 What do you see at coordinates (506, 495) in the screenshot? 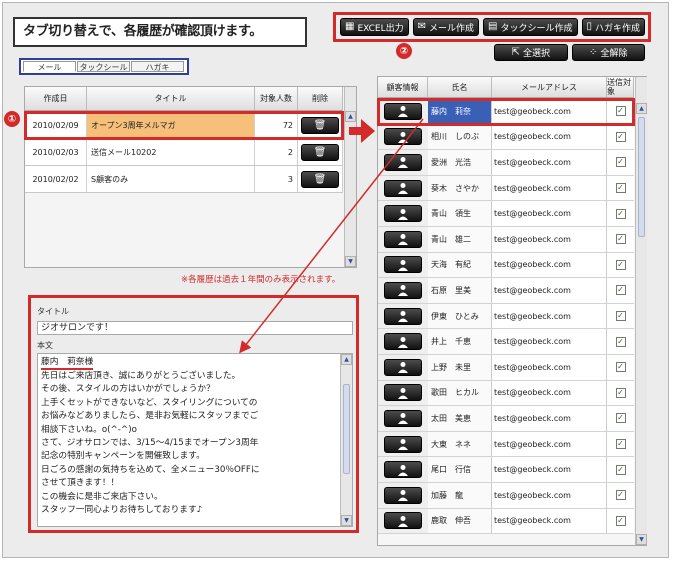
I see `table-row: 加藤 龍 test@geobeck.com ✓` at bounding box center [506, 495].